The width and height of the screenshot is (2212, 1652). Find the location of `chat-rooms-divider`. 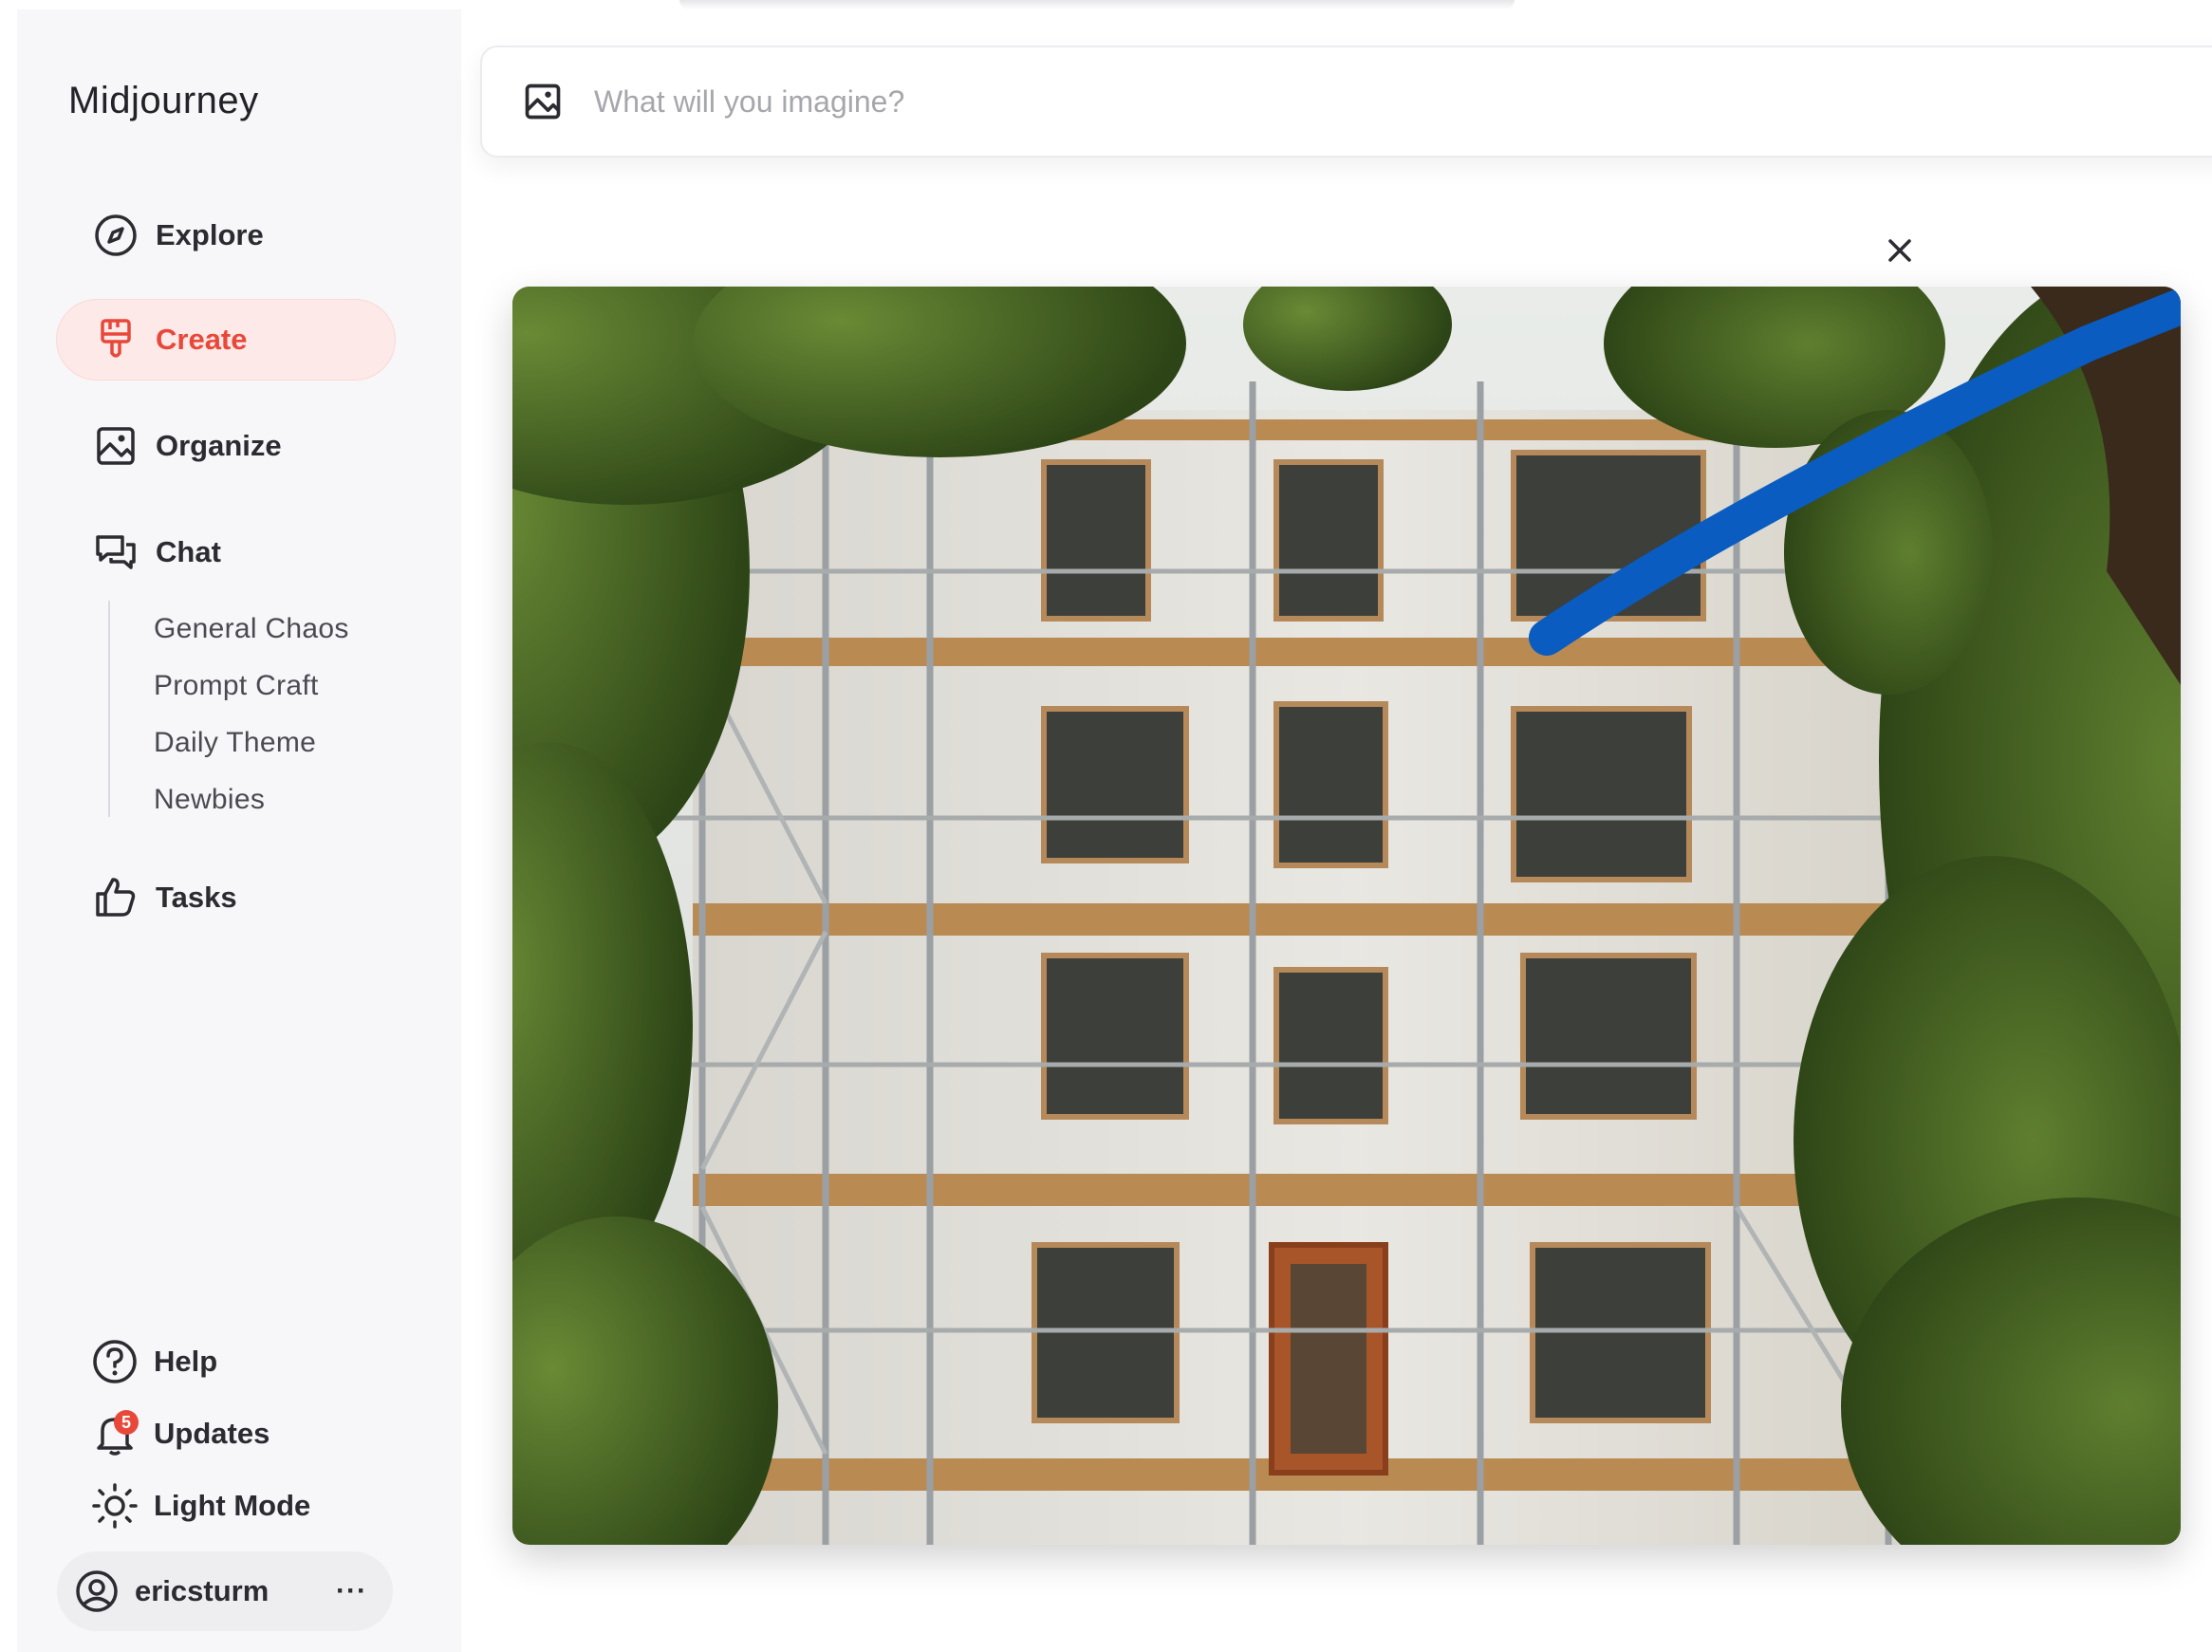

chat-rooms-divider is located at coordinates (109, 709).